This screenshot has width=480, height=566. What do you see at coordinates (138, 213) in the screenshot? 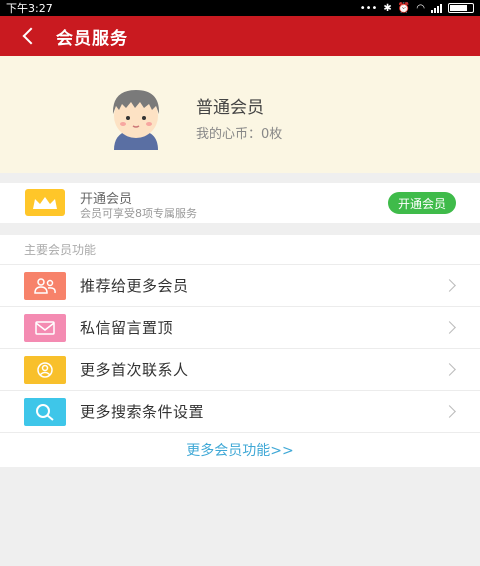
I see `open-membership-subtitle: 会员可享受8项专属服务` at bounding box center [138, 213].